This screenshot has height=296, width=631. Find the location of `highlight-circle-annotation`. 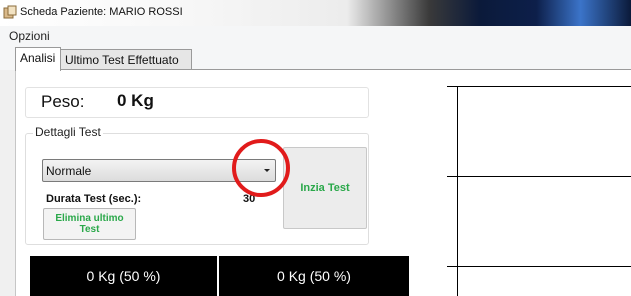

highlight-circle-annotation is located at coordinates (261, 168).